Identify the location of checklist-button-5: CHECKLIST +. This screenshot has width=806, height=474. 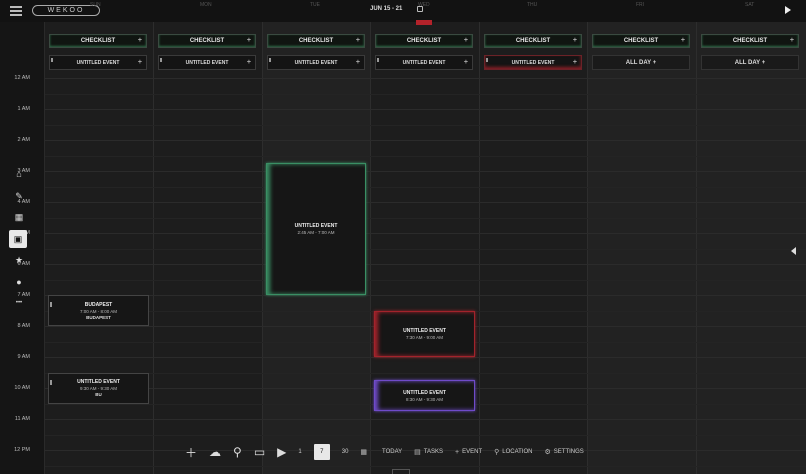
(641, 41).